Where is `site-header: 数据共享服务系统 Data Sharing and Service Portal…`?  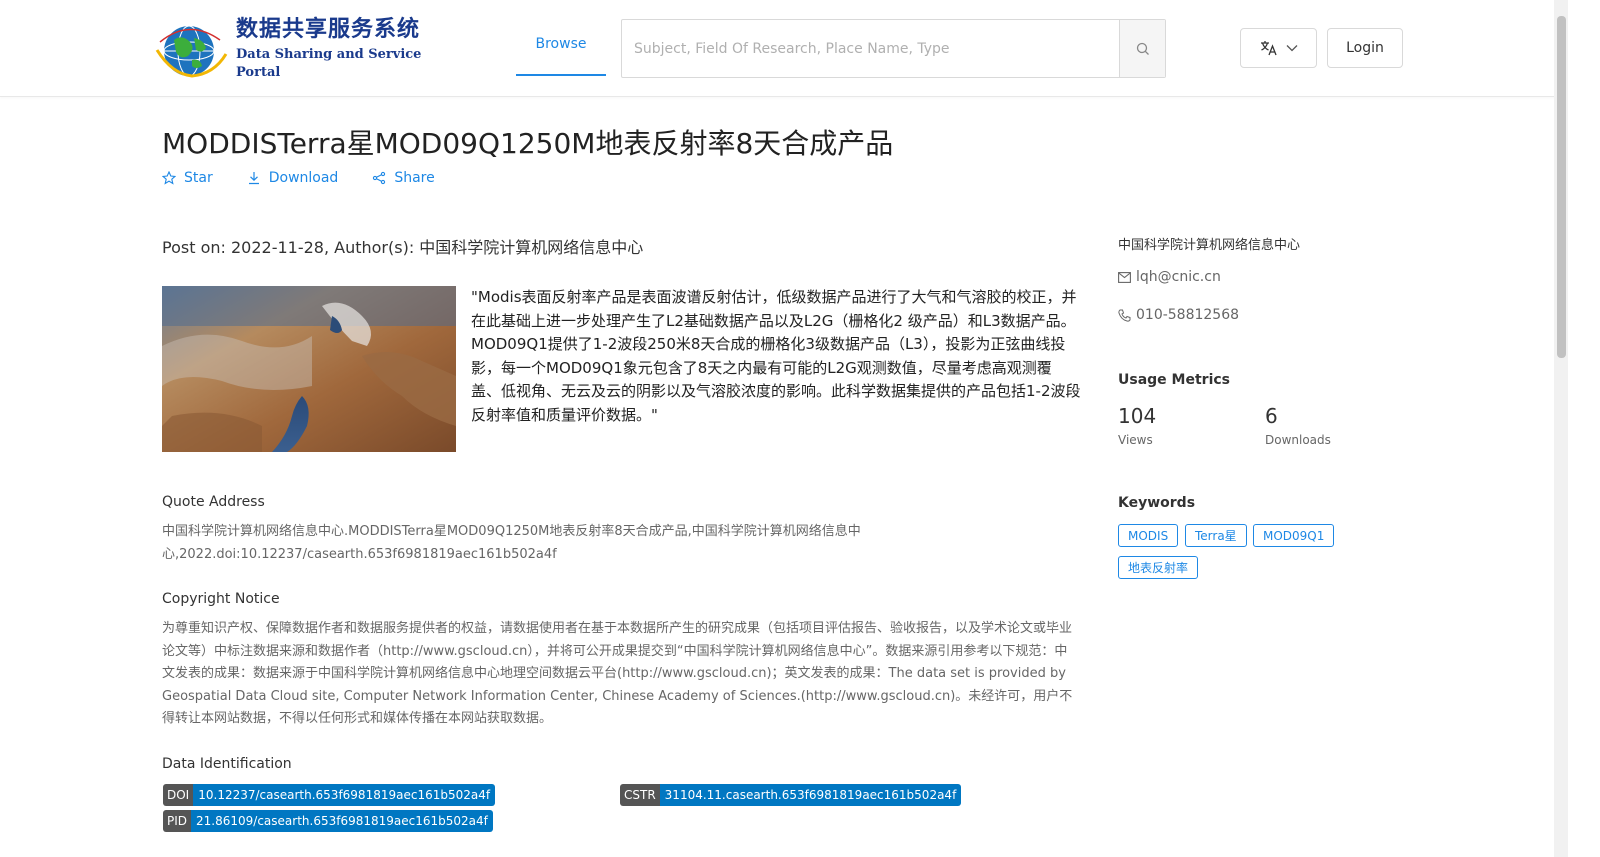 site-header: 数据共享服务系统 Data Sharing and Service Portal… is located at coordinates (784, 48).